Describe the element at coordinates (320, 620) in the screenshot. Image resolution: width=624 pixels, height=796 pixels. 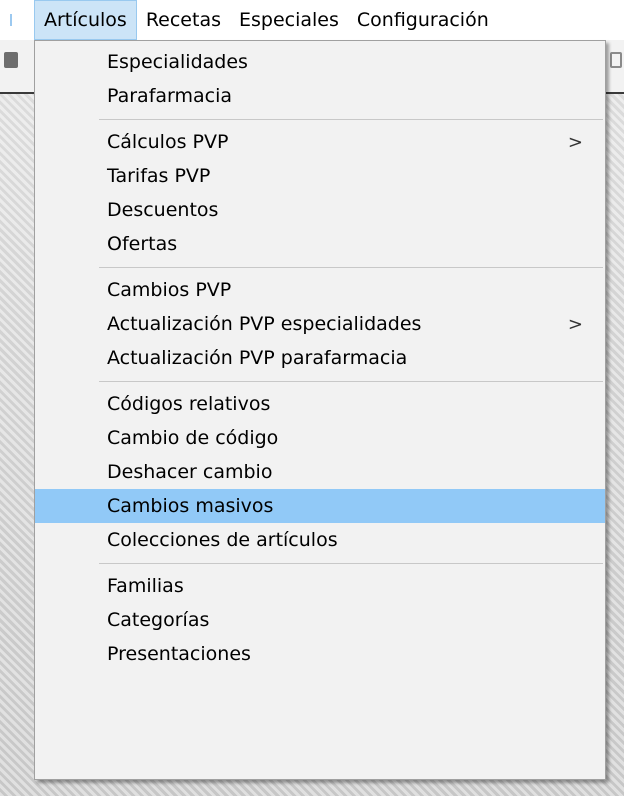
I see `menu-item-categorias: Categorías` at that location.